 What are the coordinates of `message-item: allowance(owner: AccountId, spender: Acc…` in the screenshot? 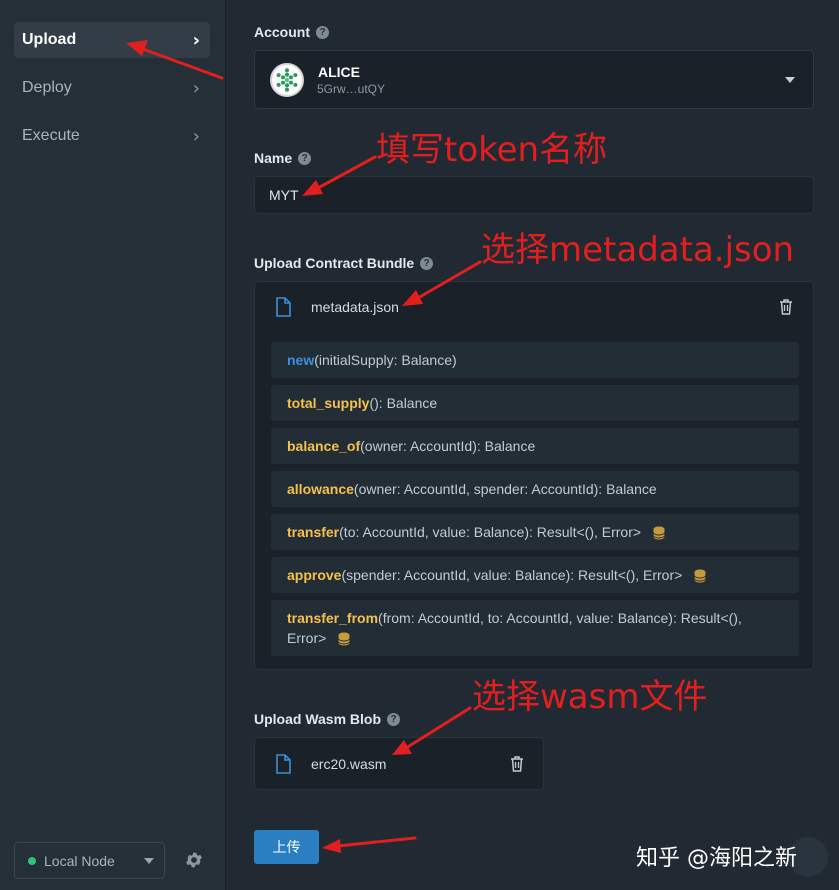 It's located at (535, 489).